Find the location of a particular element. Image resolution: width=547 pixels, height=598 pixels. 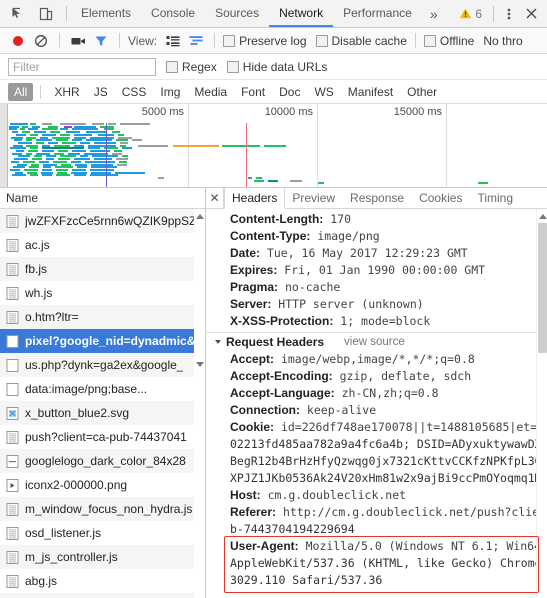

detail-scroll-thumb is located at coordinates (542, 288).